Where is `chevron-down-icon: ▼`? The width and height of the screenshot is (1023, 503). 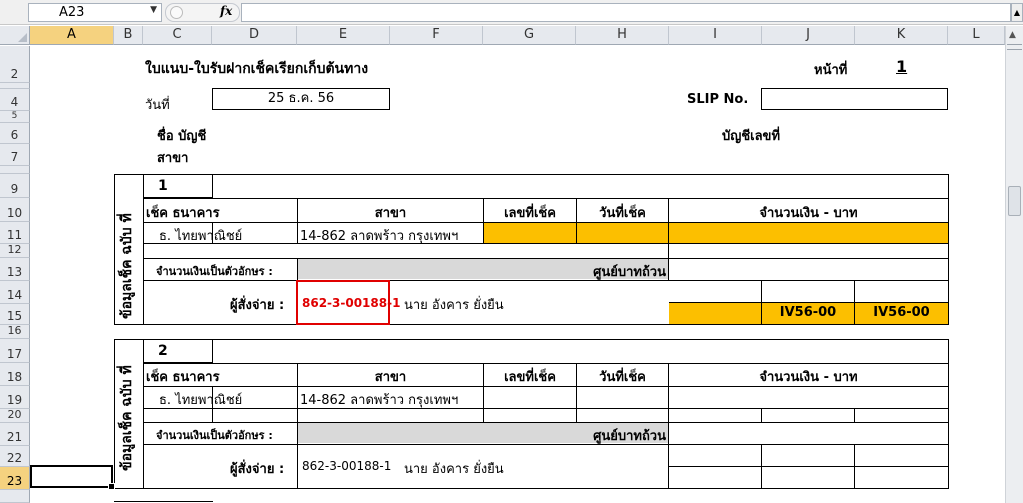
chevron-down-icon: ▼ is located at coordinates (153, 10).